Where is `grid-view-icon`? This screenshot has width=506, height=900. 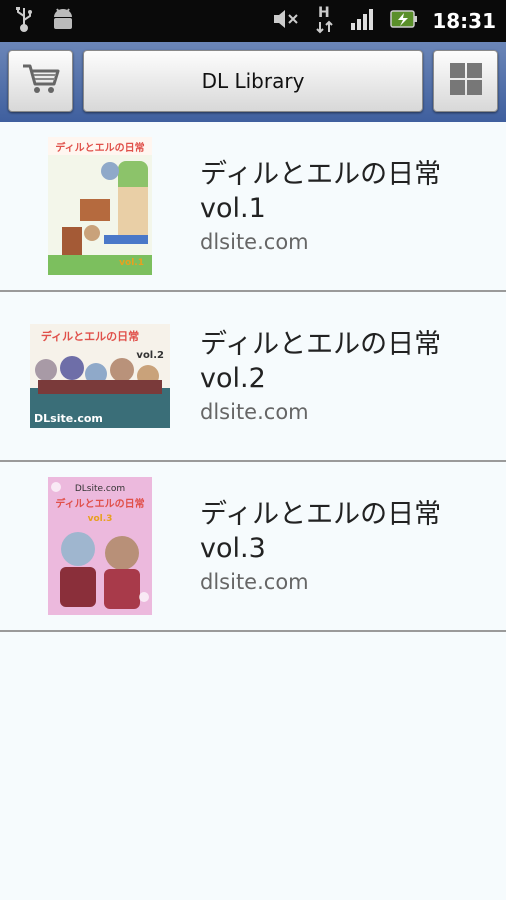 grid-view-icon is located at coordinates (466, 81).